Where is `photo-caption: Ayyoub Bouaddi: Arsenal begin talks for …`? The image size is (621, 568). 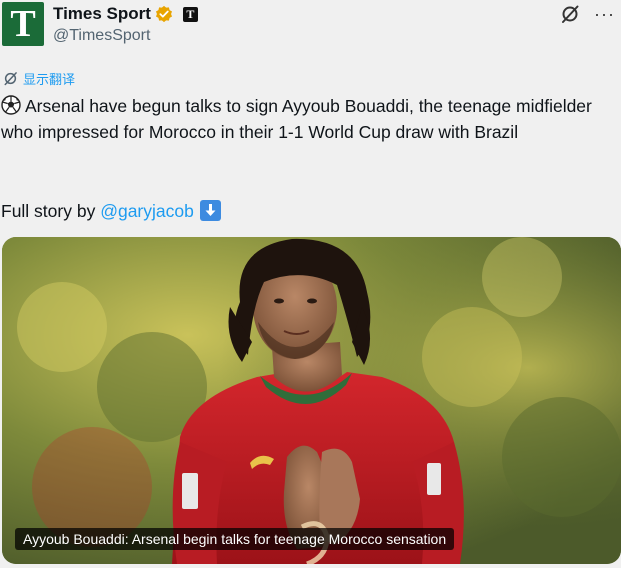 photo-caption: Ayyoub Bouaddi: Arsenal begin talks for … is located at coordinates (235, 539).